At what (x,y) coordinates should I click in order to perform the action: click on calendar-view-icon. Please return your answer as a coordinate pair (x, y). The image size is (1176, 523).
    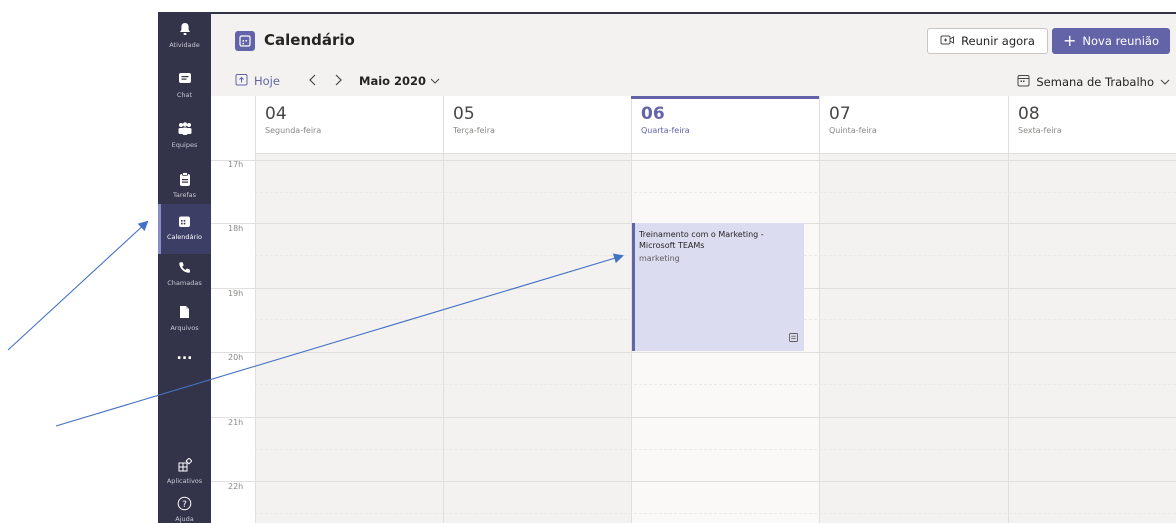
    Looking at the image, I should click on (1023, 82).